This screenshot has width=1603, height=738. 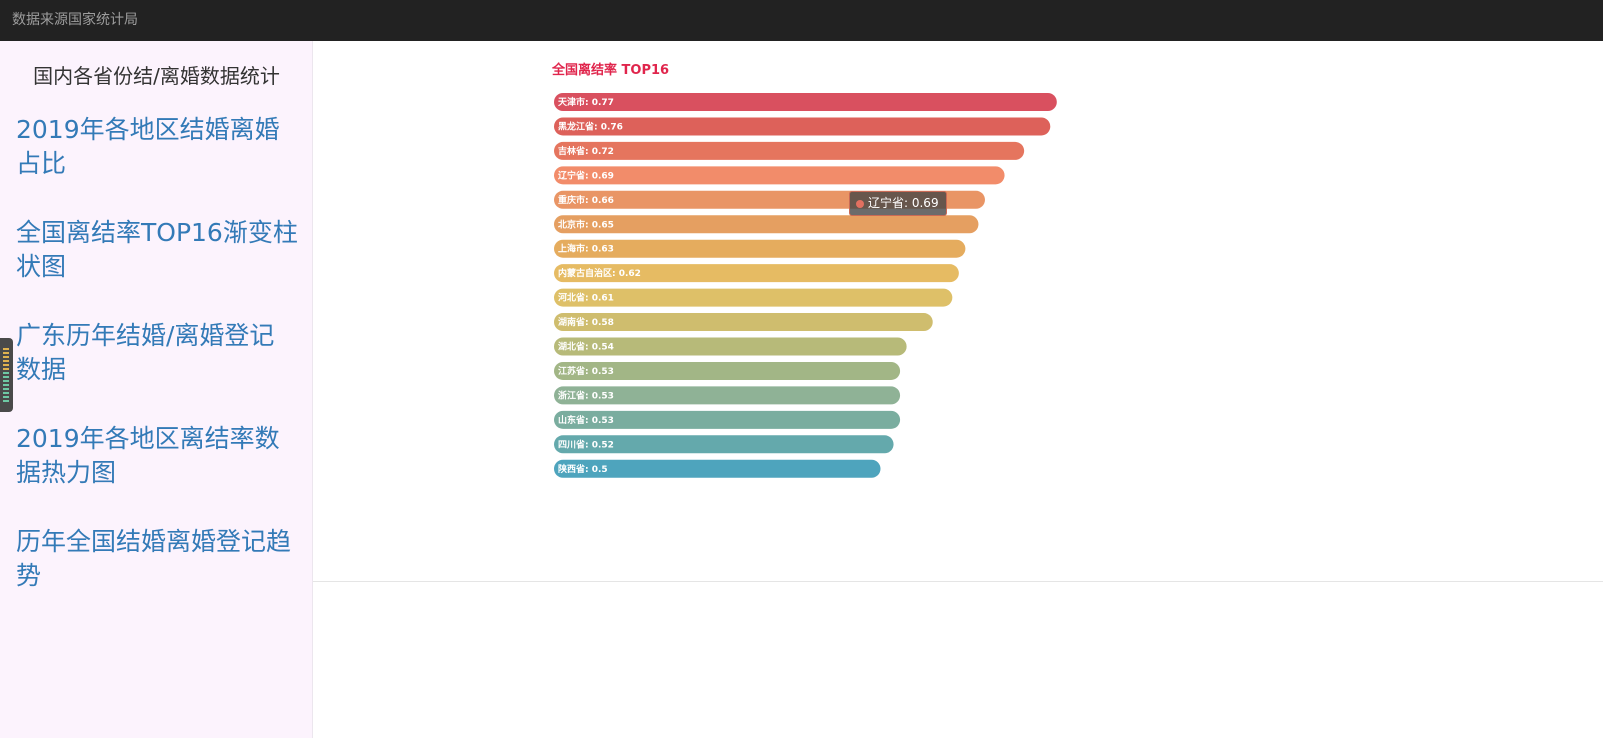 What do you see at coordinates (586, 249) in the screenshot?
I see `bar-label-6: 上海市: 0.63` at bounding box center [586, 249].